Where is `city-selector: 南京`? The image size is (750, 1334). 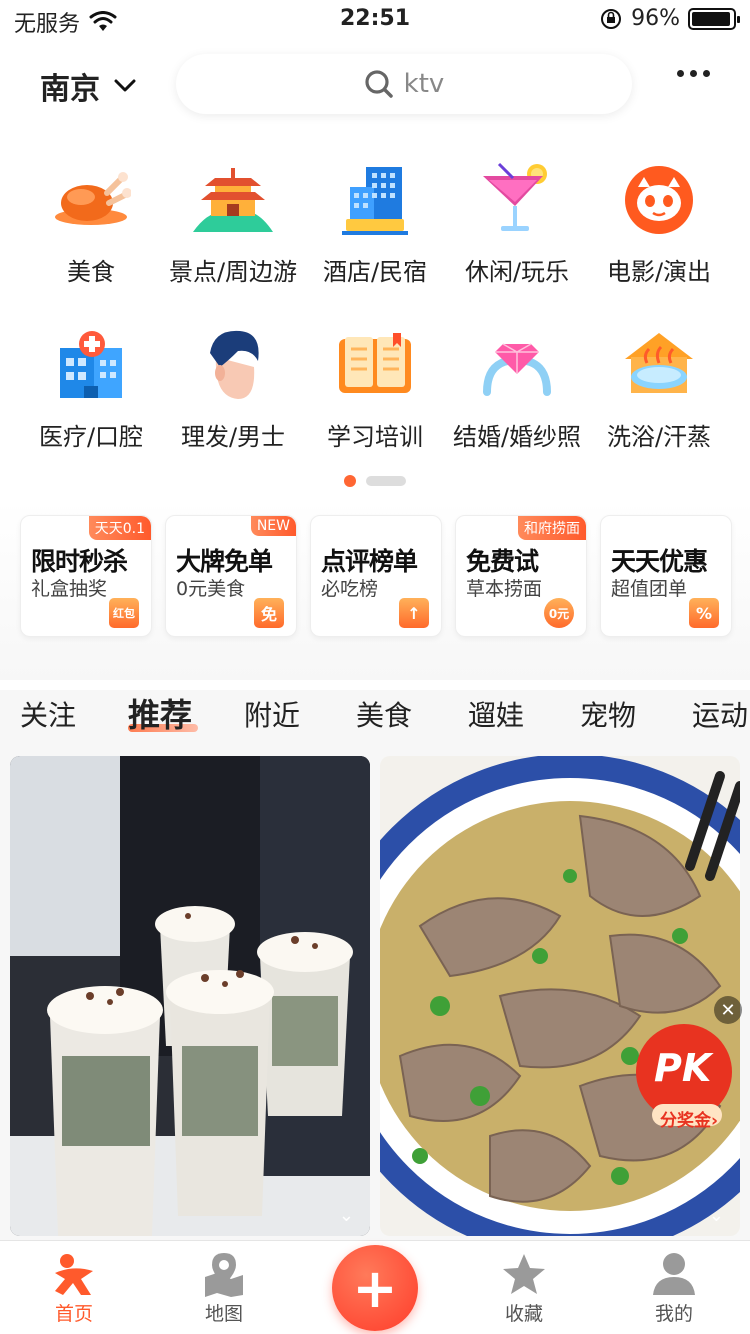
city-selector: 南京 is located at coordinates (88, 86).